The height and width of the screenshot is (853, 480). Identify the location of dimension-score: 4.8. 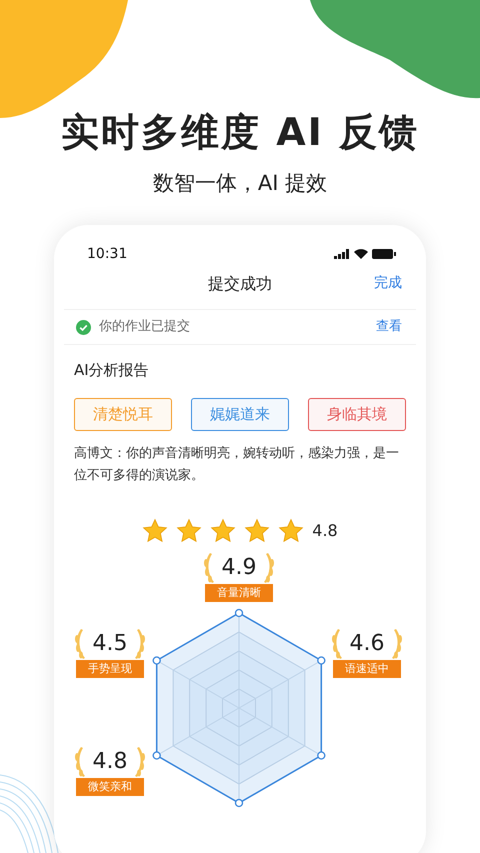
(110, 762).